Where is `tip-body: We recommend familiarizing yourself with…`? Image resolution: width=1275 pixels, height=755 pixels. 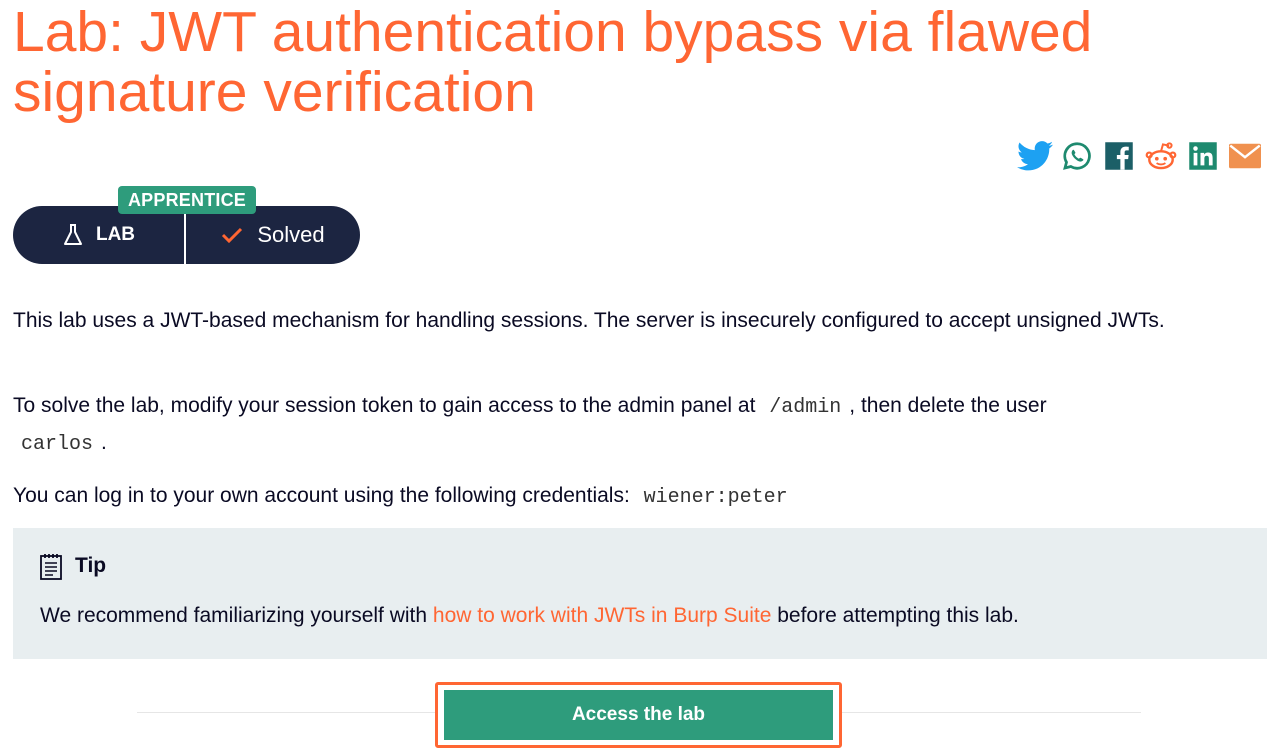
tip-body: We recommend familiarizing yourself with… is located at coordinates (529, 616).